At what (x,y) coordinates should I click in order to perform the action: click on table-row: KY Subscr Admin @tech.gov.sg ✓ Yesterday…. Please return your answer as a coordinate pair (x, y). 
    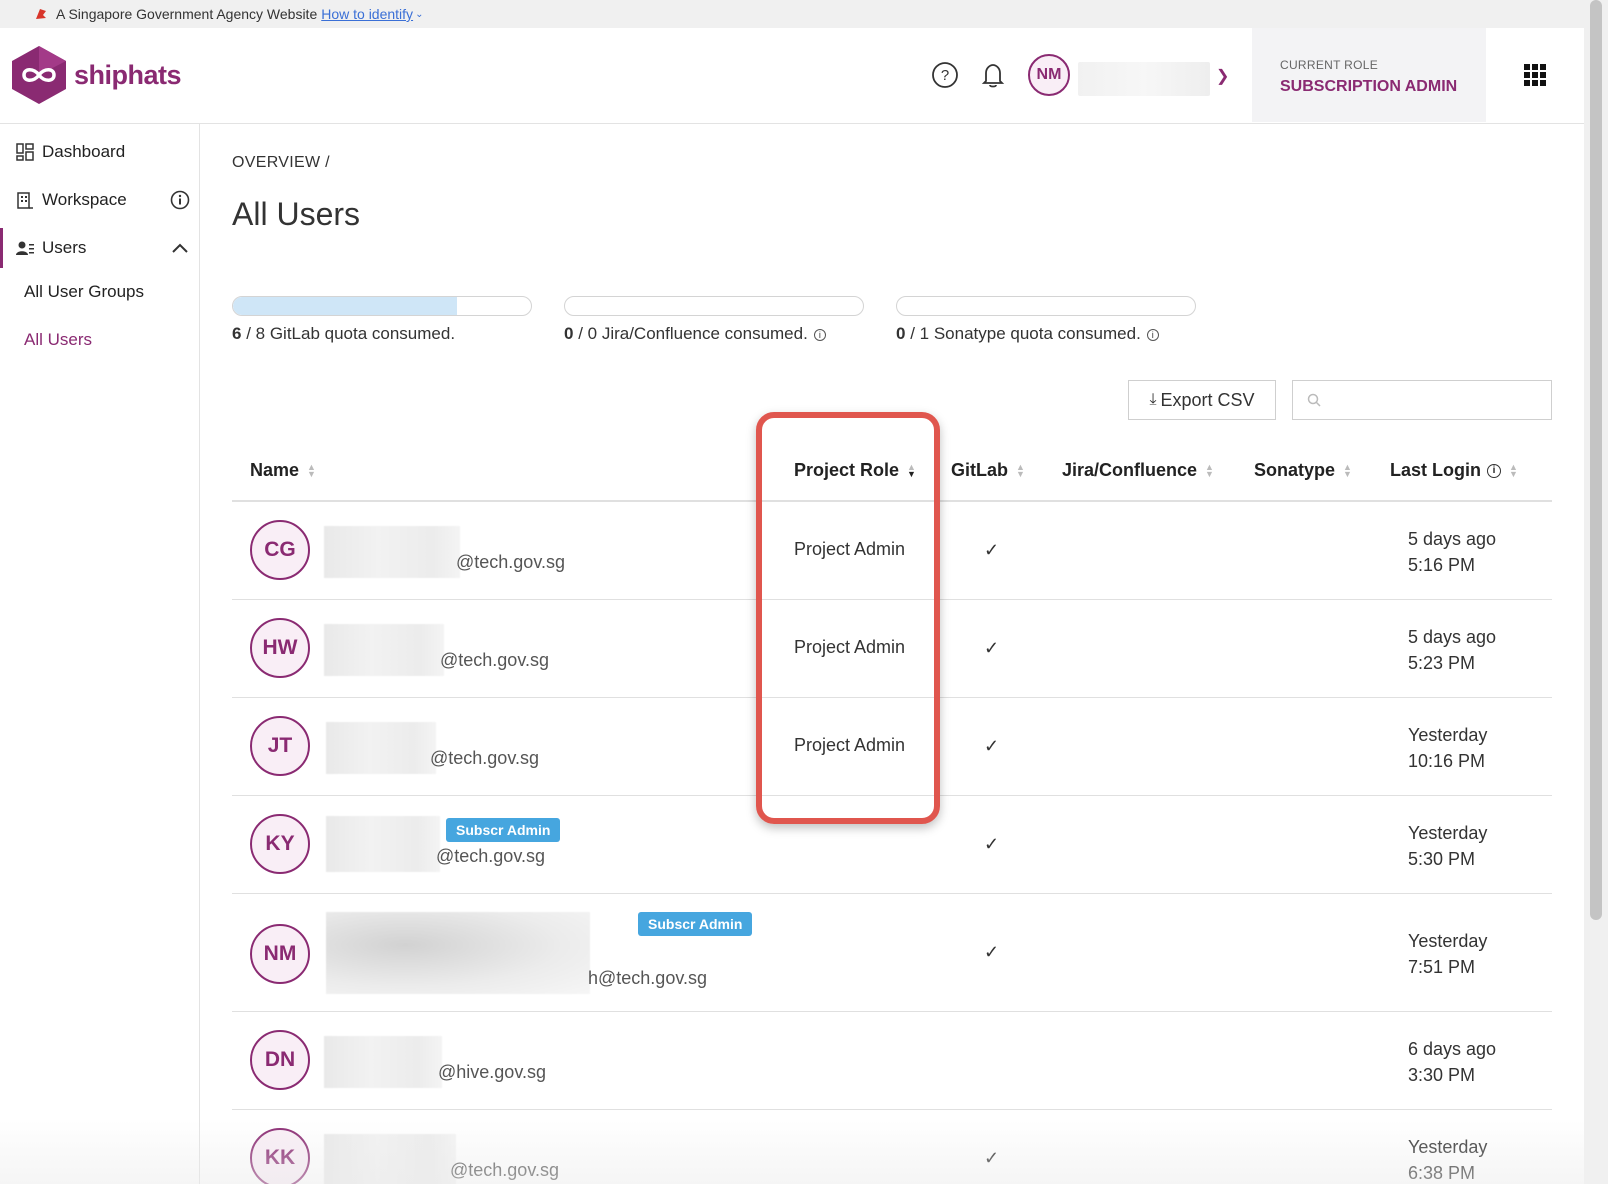
    Looking at the image, I should click on (892, 845).